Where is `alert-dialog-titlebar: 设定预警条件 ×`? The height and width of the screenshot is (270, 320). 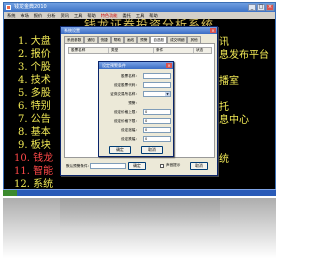
alert-dialog-titlebar: 设定预警条件 × is located at coordinates (136, 65).